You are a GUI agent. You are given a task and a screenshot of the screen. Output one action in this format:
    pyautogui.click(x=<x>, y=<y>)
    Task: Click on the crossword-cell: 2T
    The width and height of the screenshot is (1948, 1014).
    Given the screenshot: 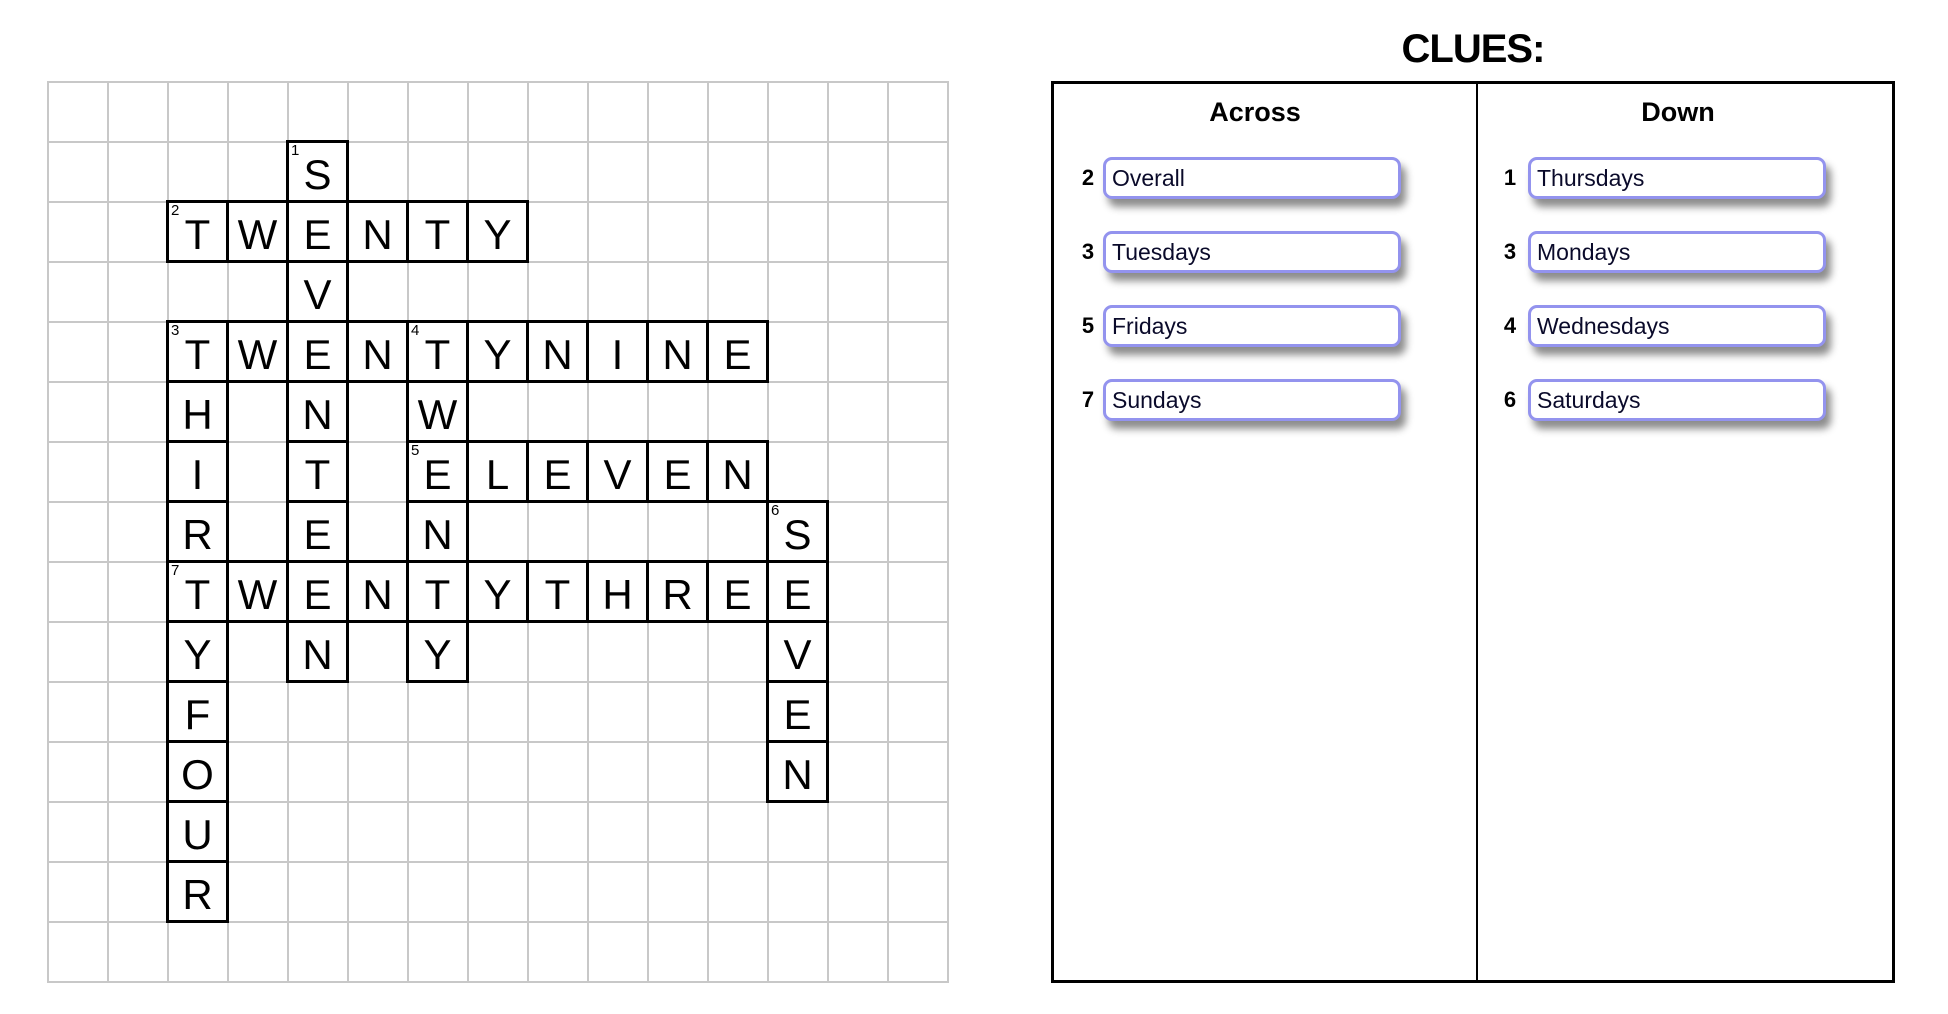 What is the action you would take?
    pyautogui.click(x=197, y=231)
    